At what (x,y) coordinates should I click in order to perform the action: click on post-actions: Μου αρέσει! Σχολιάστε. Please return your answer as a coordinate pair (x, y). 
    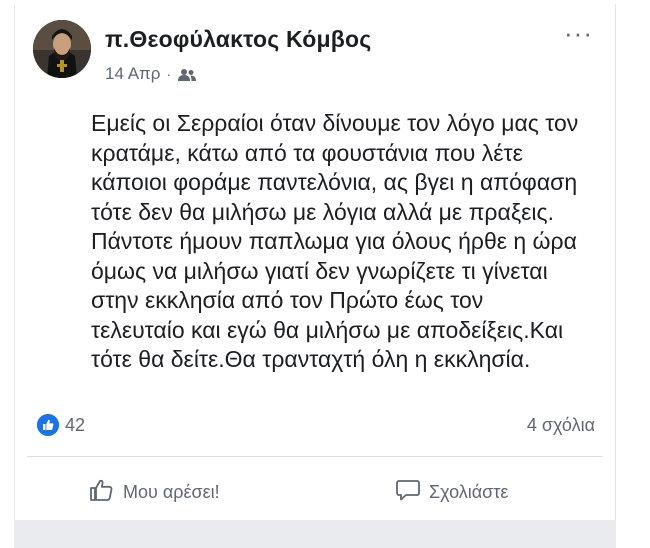
    Looking at the image, I should click on (315, 492).